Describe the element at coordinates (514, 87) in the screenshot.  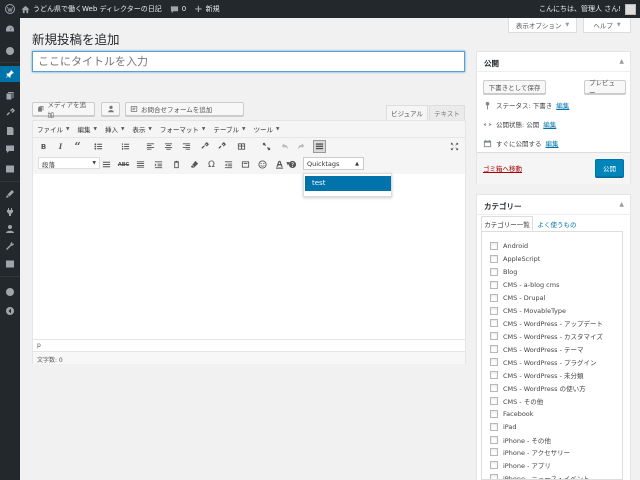
I see `save-draft-button: 下書きとして保存` at that location.